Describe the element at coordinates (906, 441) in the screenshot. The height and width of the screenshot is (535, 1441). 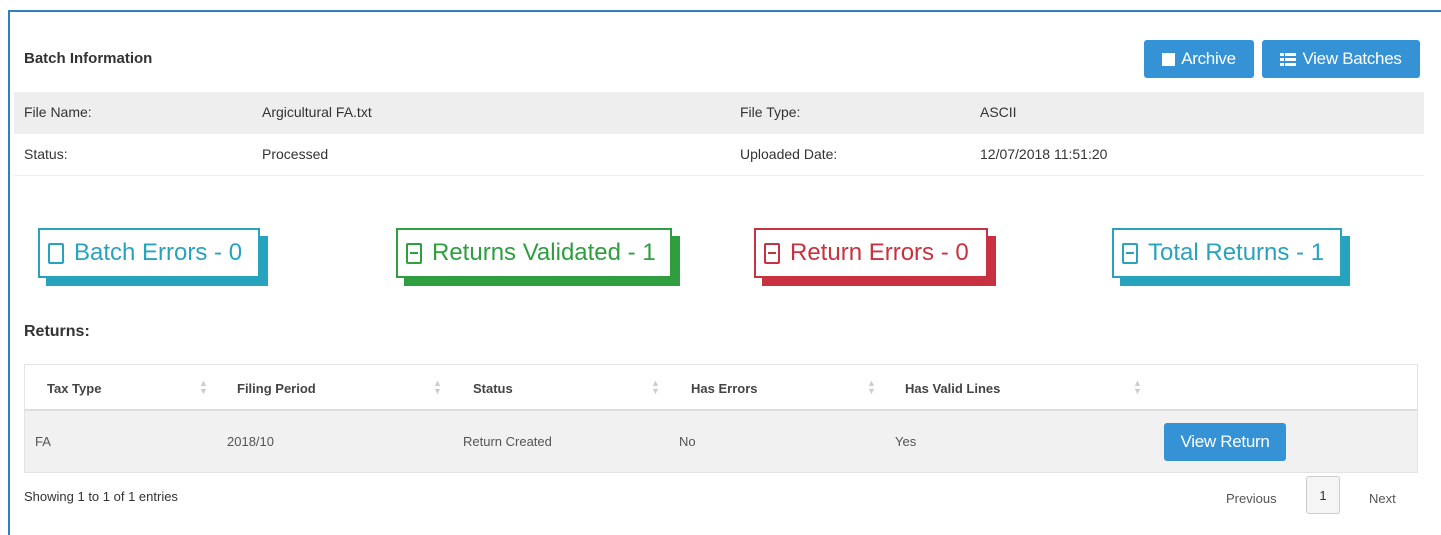
I see `cell-has-valid-lines: Yes` at that location.